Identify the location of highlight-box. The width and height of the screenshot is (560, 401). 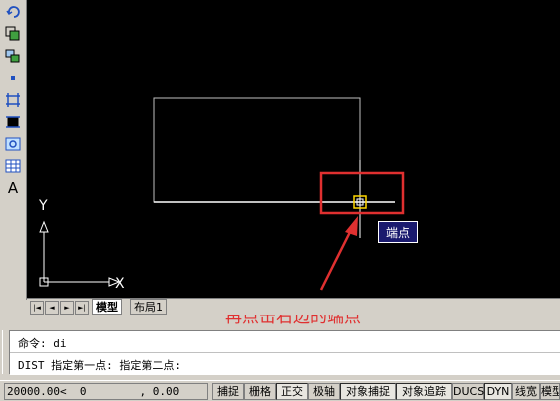
(362, 193).